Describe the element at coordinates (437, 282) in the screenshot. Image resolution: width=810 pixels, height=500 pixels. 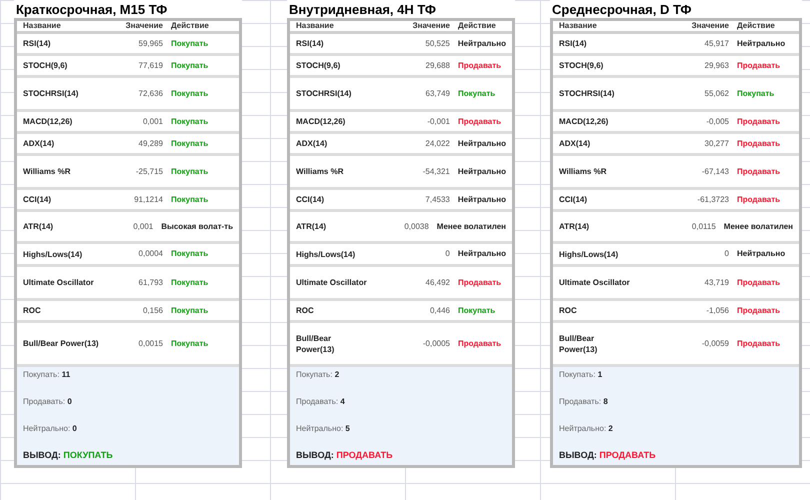
I see `indicator-value: 46,492` at that location.